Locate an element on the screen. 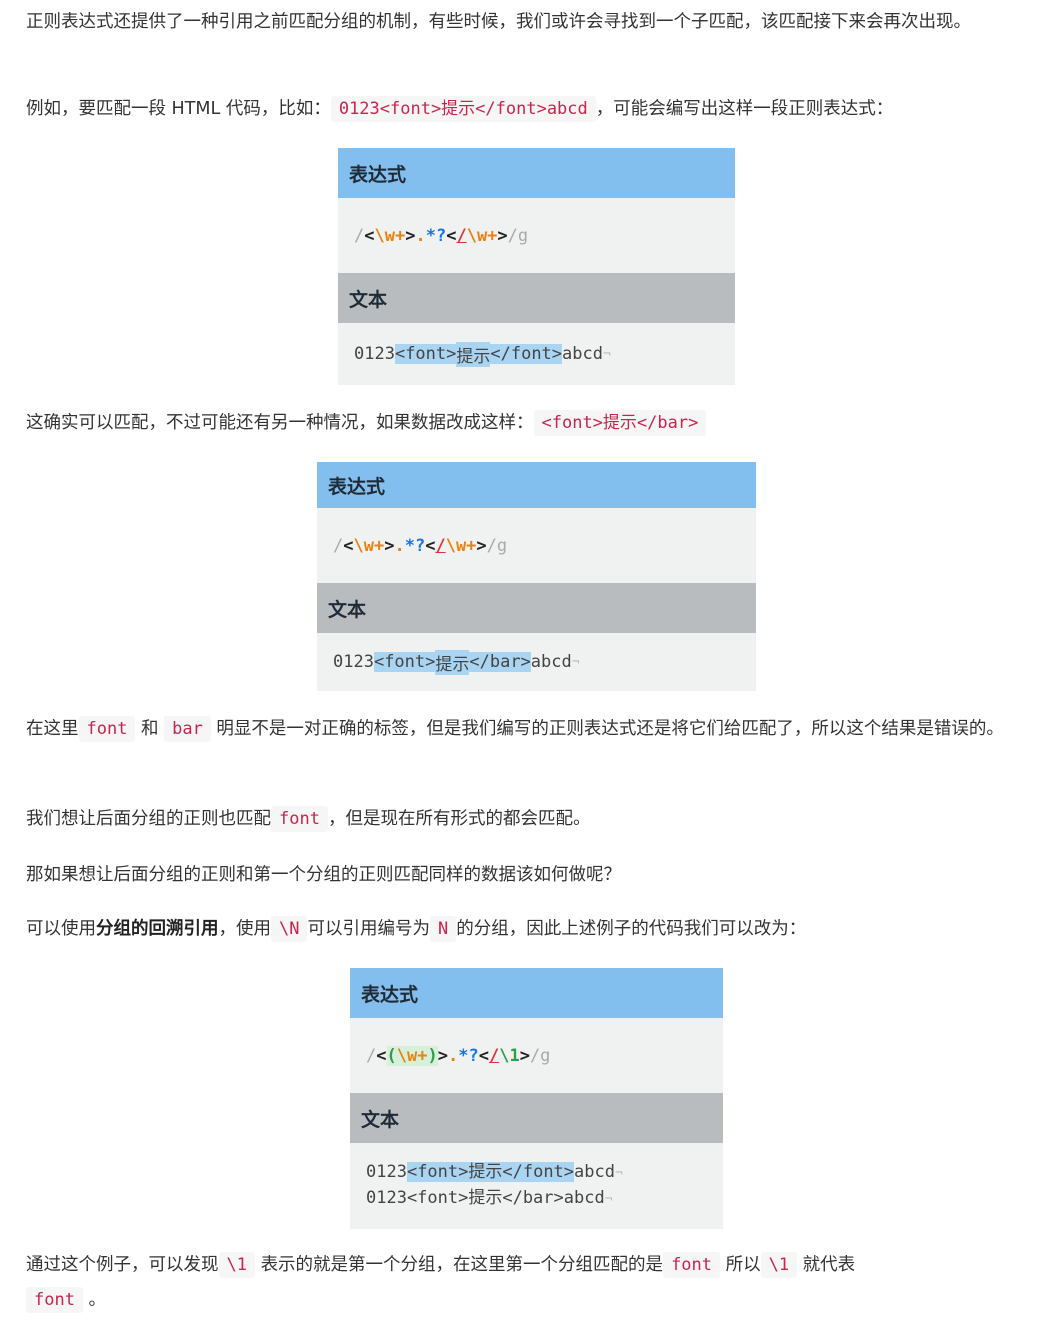 This screenshot has width=1048, height=1320. inline-code: <font>提示</bar> is located at coordinates (620, 423).